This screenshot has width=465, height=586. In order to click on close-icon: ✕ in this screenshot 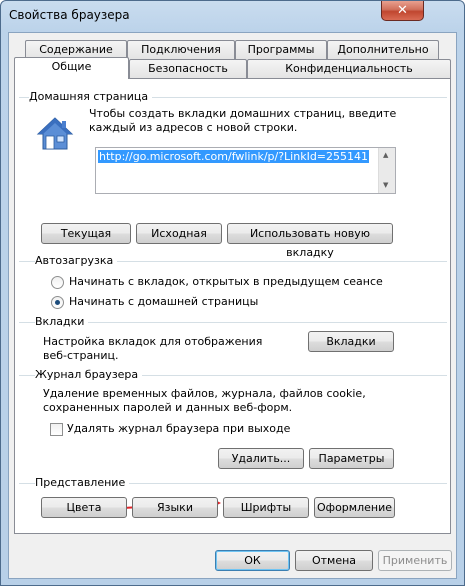, I will do `click(402, 10)`.